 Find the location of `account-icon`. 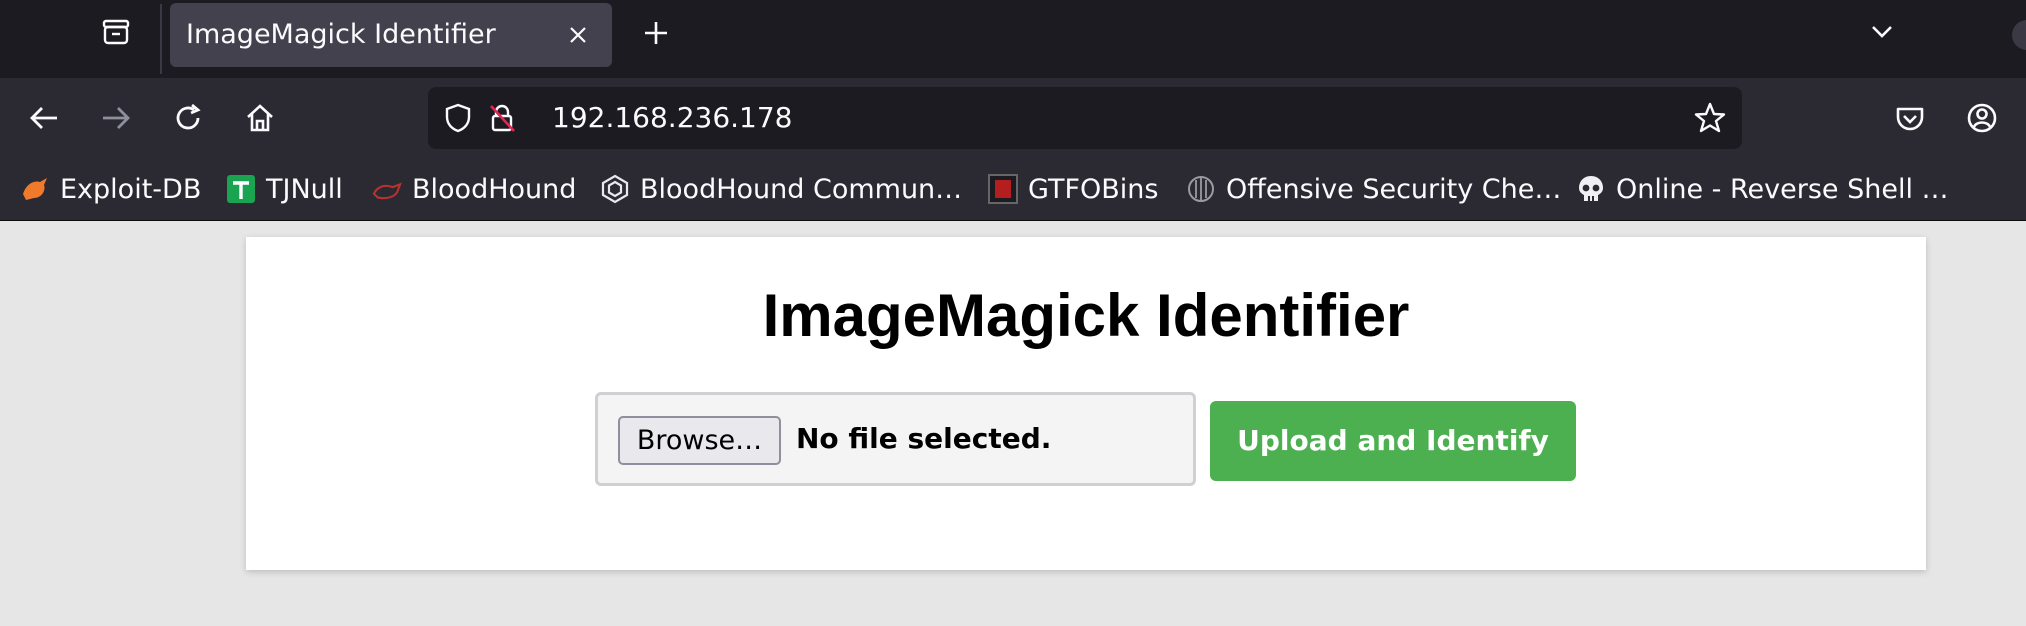

account-icon is located at coordinates (1982, 118).